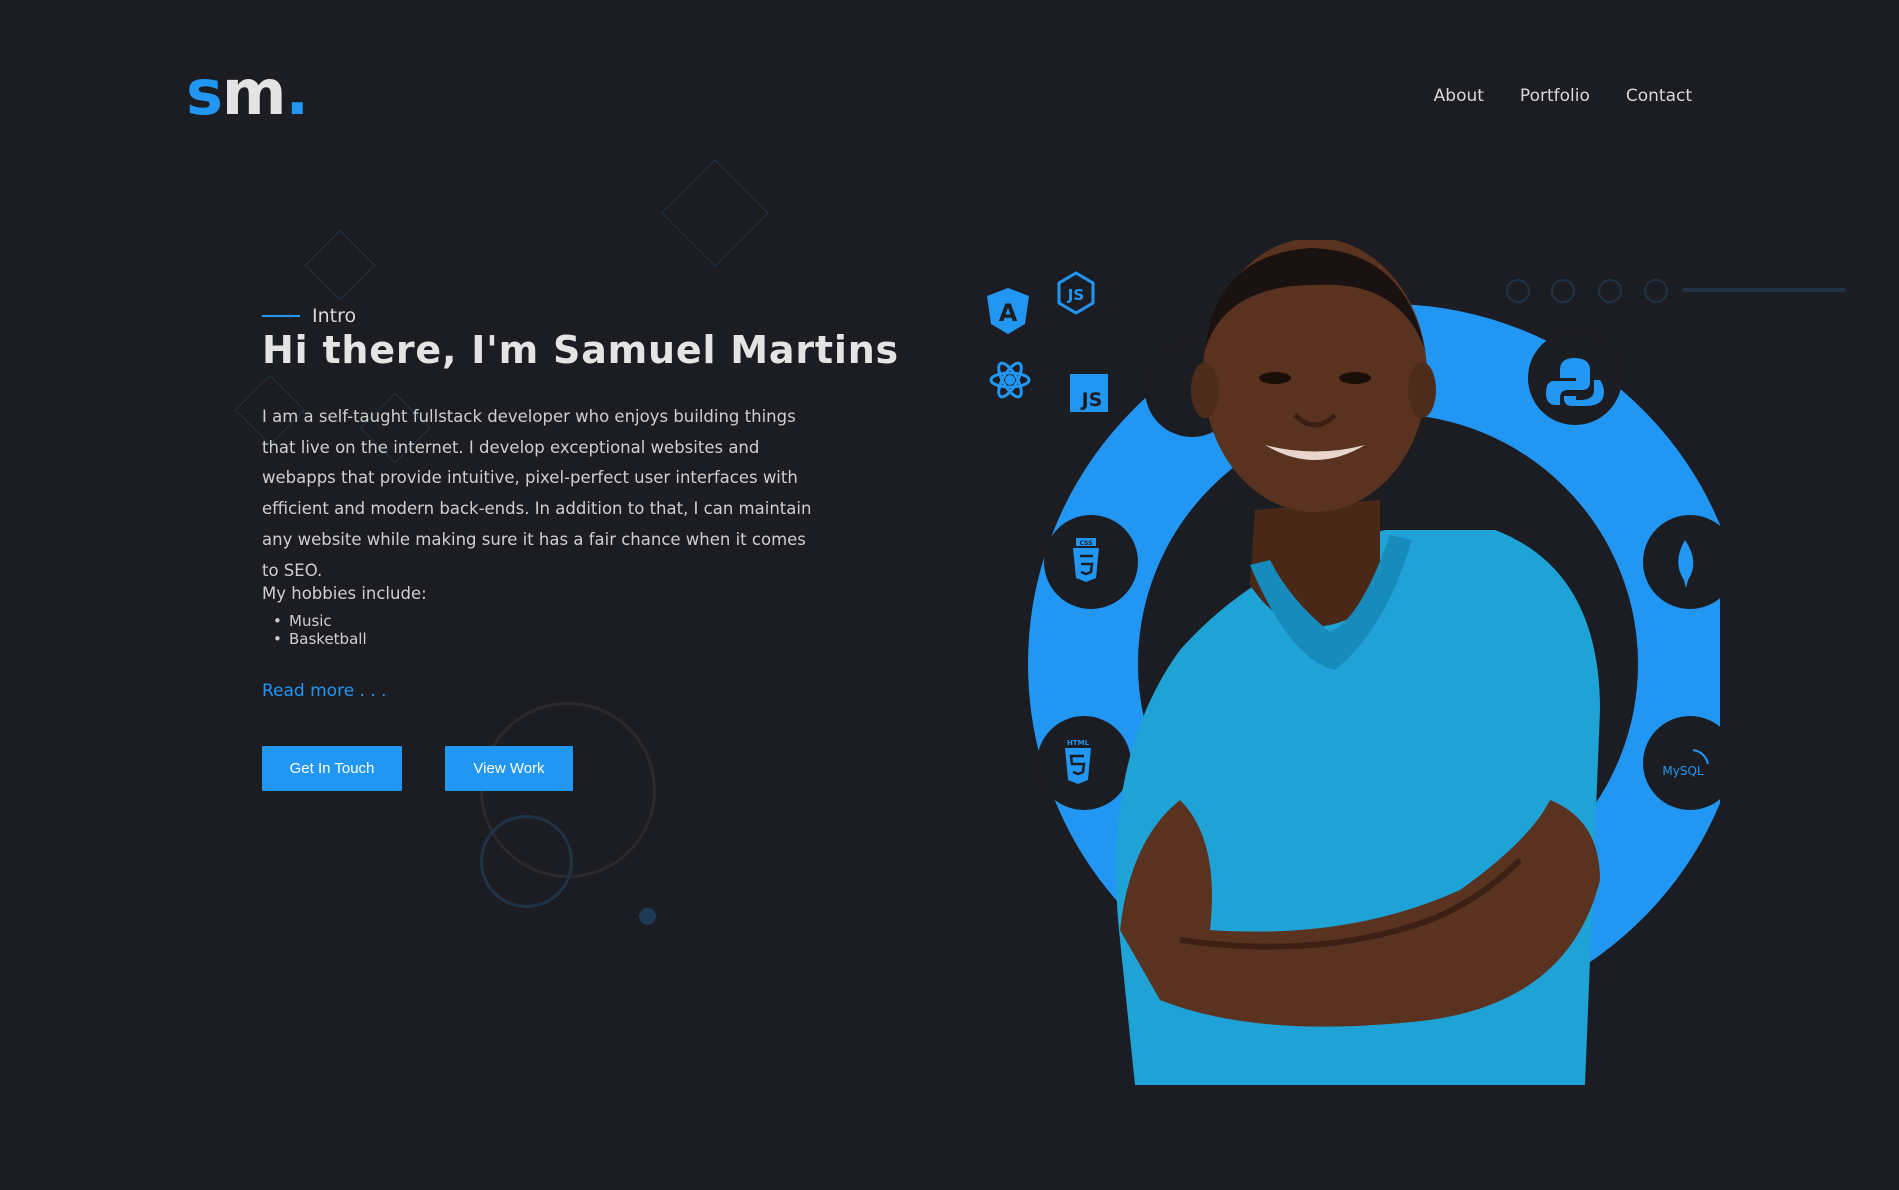  I want to click on eye-right, so click(1355, 378).